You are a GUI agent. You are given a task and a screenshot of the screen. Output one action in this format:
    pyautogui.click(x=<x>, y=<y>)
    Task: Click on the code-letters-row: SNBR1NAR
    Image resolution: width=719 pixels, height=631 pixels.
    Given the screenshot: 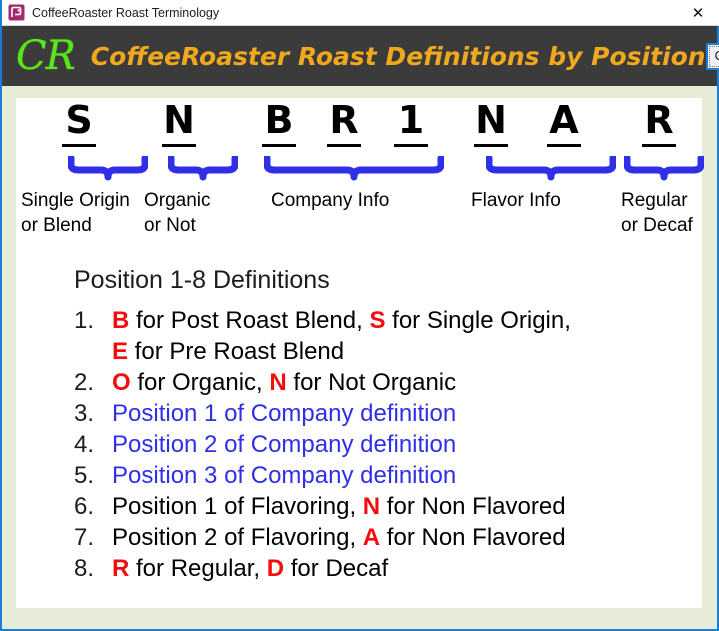 What is the action you would take?
    pyautogui.click(x=359, y=127)
    